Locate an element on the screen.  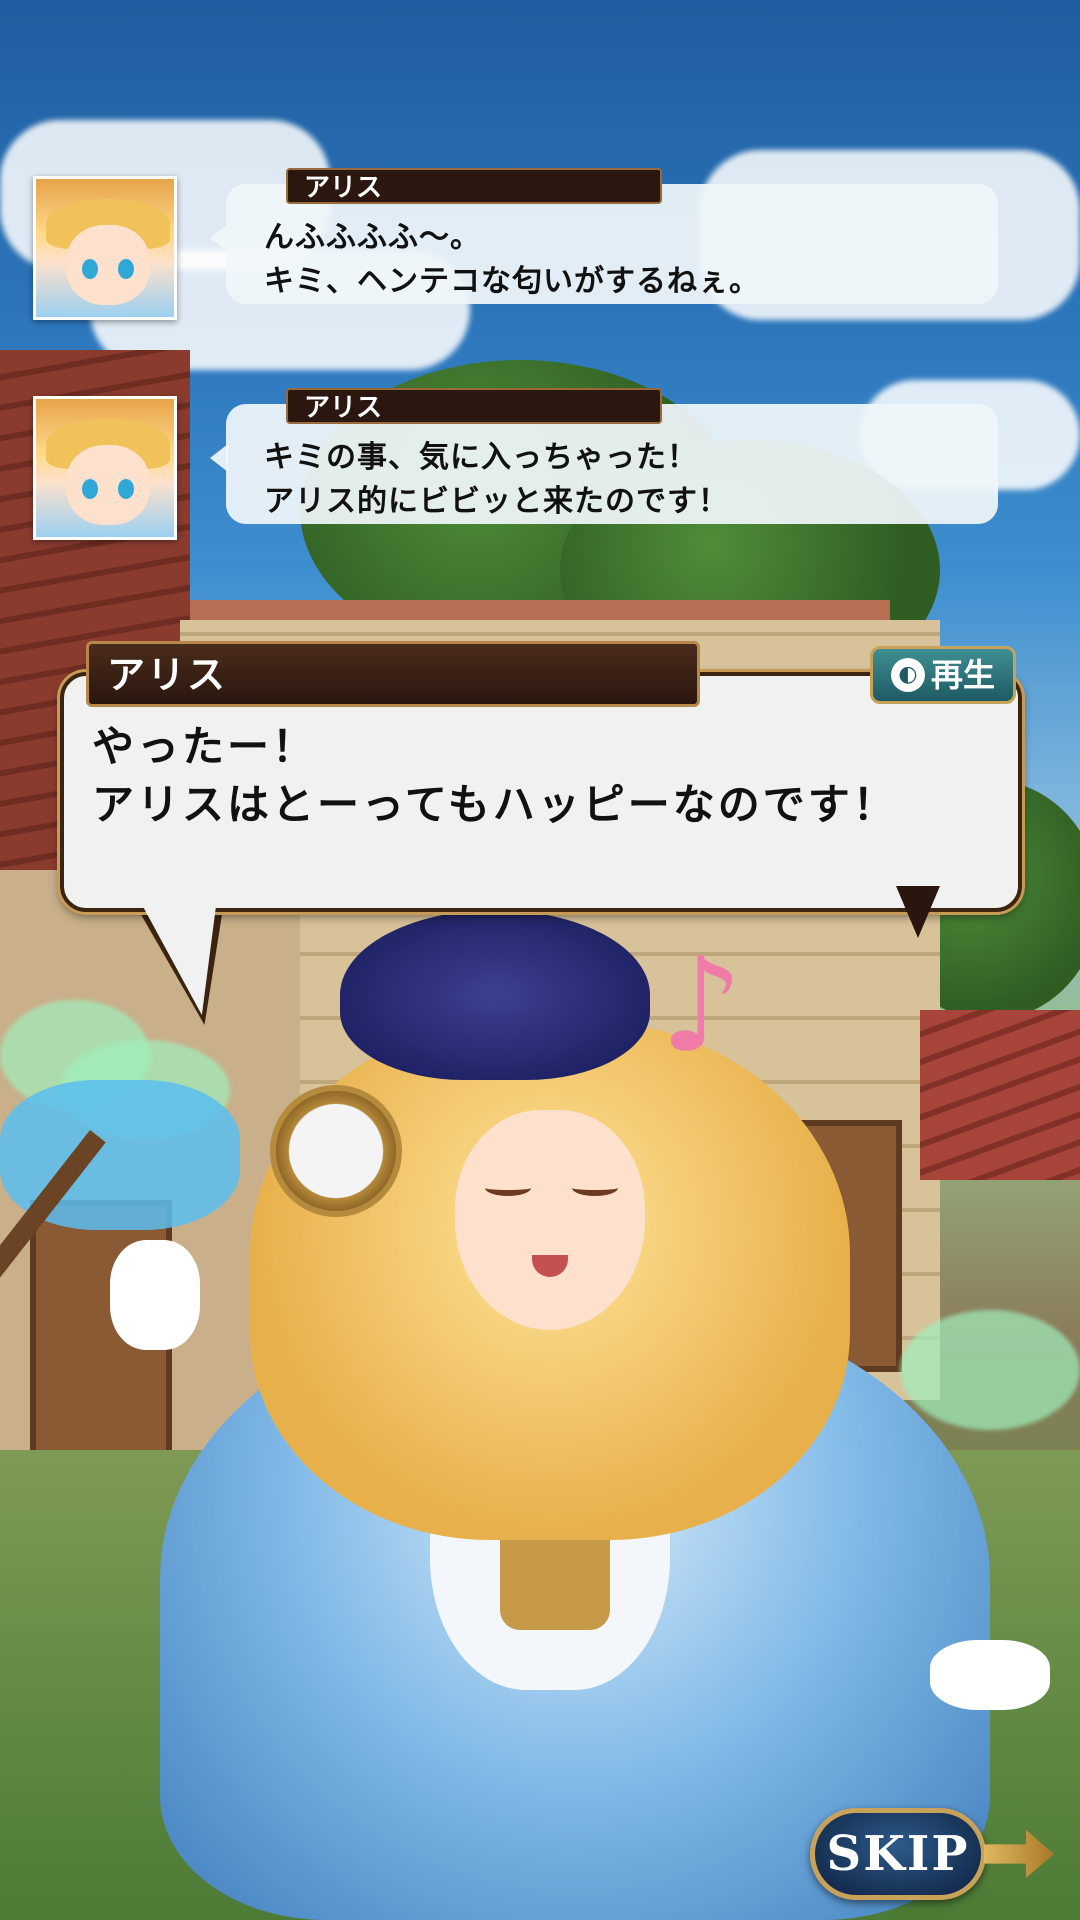
log-line: んふふふふ〜。 is located at coordinates (372, 237).